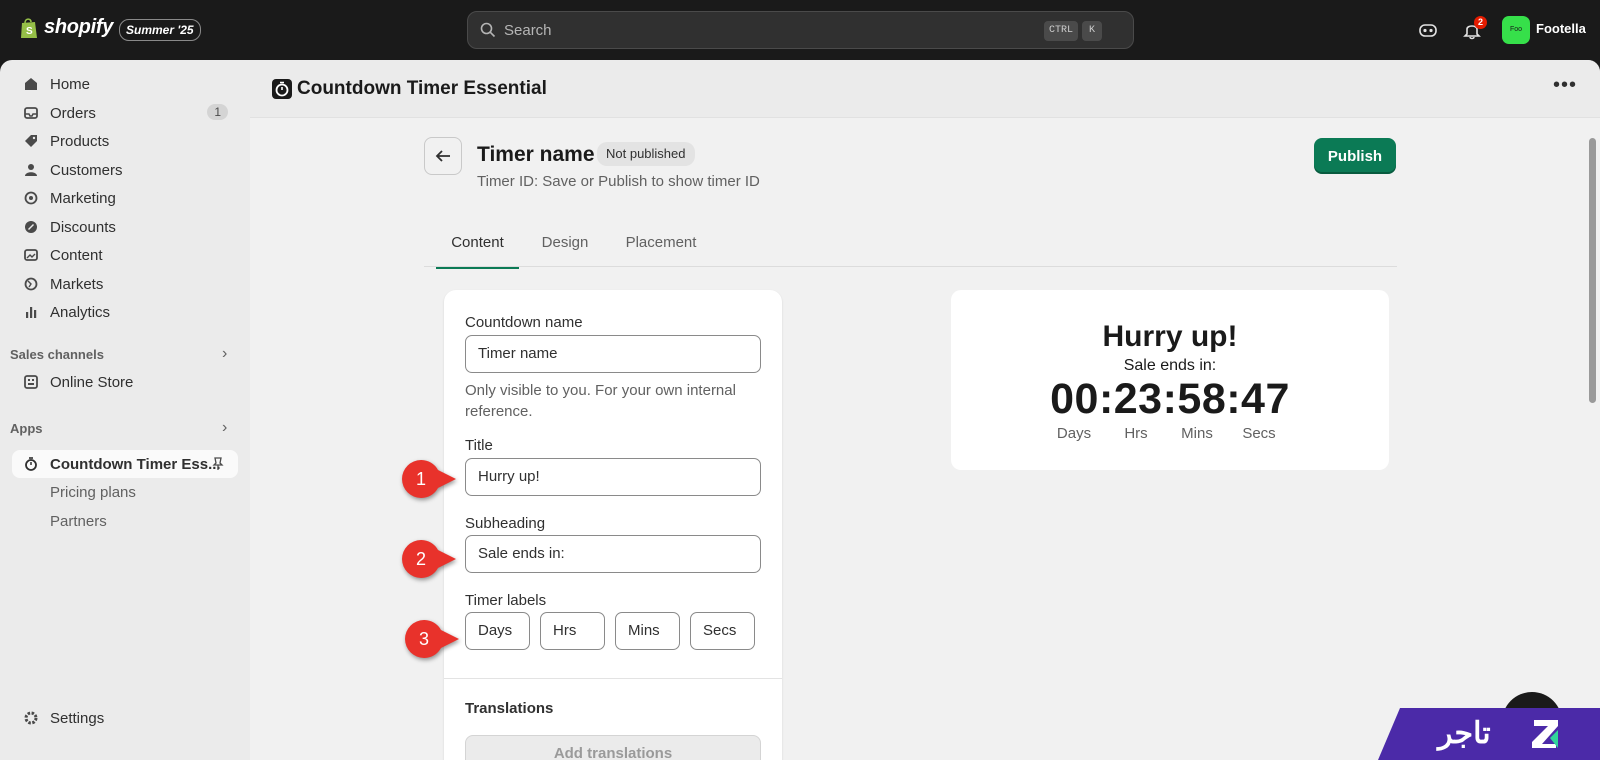  What do you see at coordinates (910, 249) in the screenshot?
I see `tab-bar: Content Design Placement` at bounding box center [910, 249].